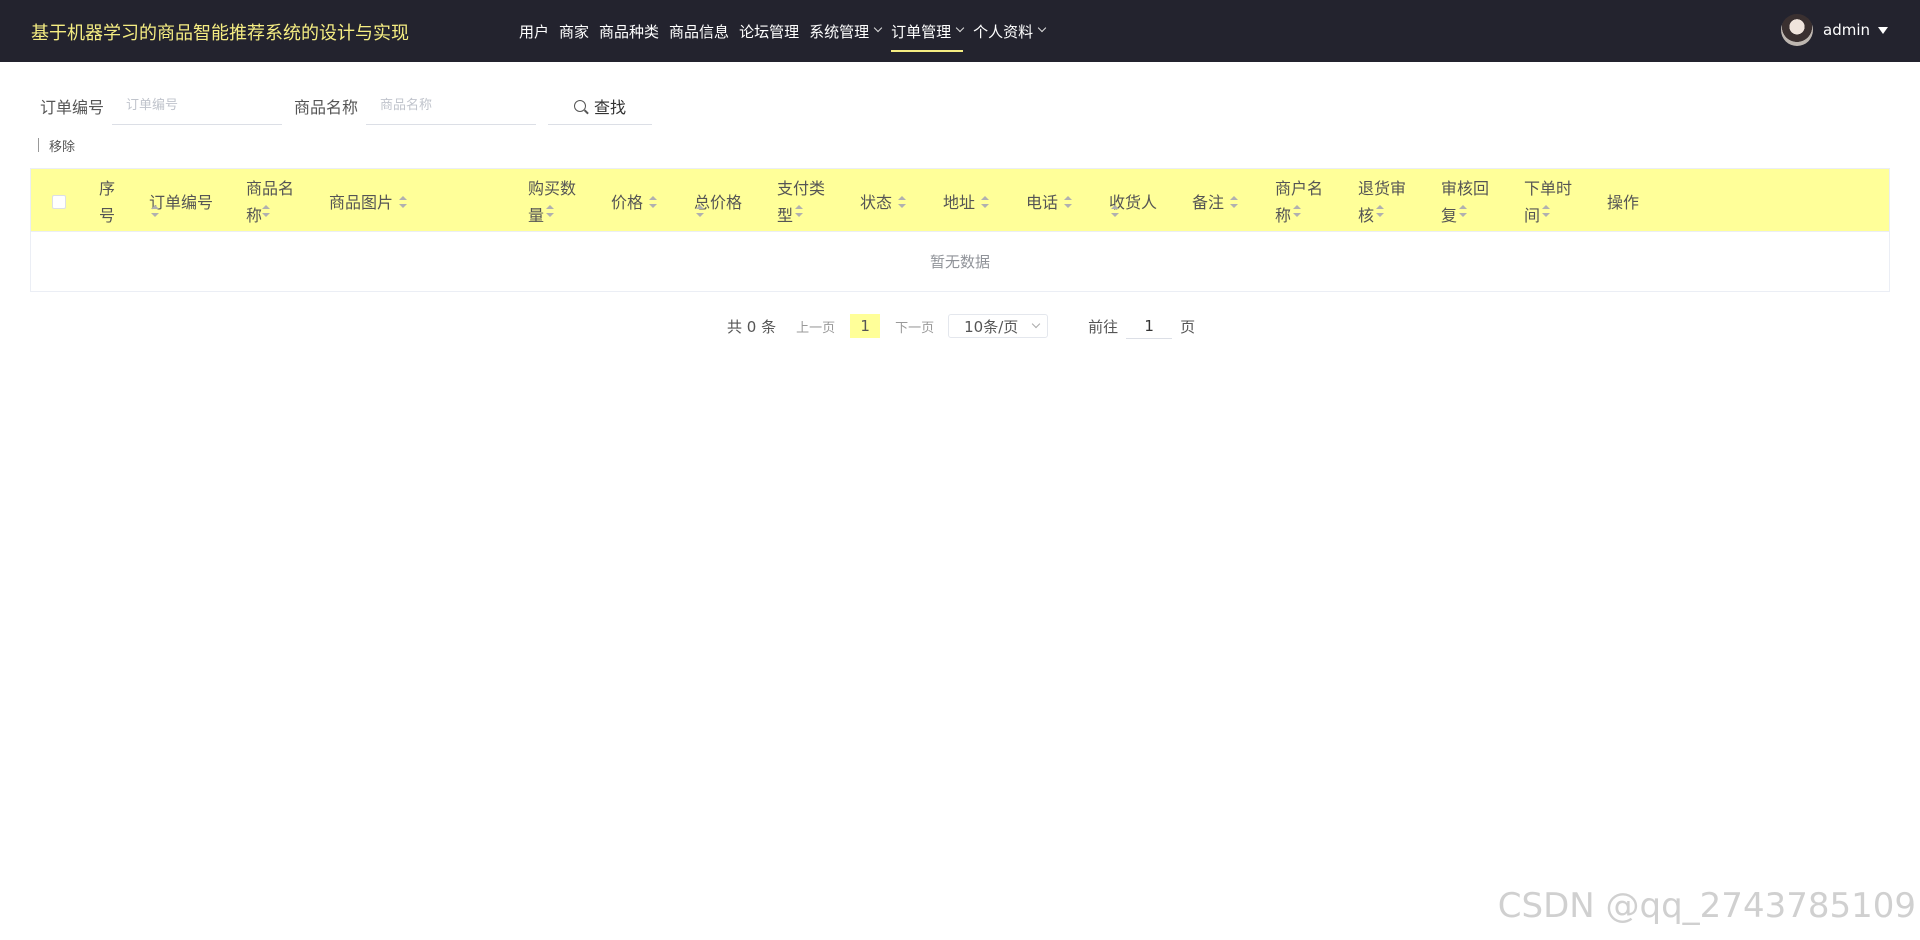 The height and width of the screenshot is (940, 1920). Describe the element at coordinates (62, 145) in the screenshot. I see `remove-button: 移除` at that location.